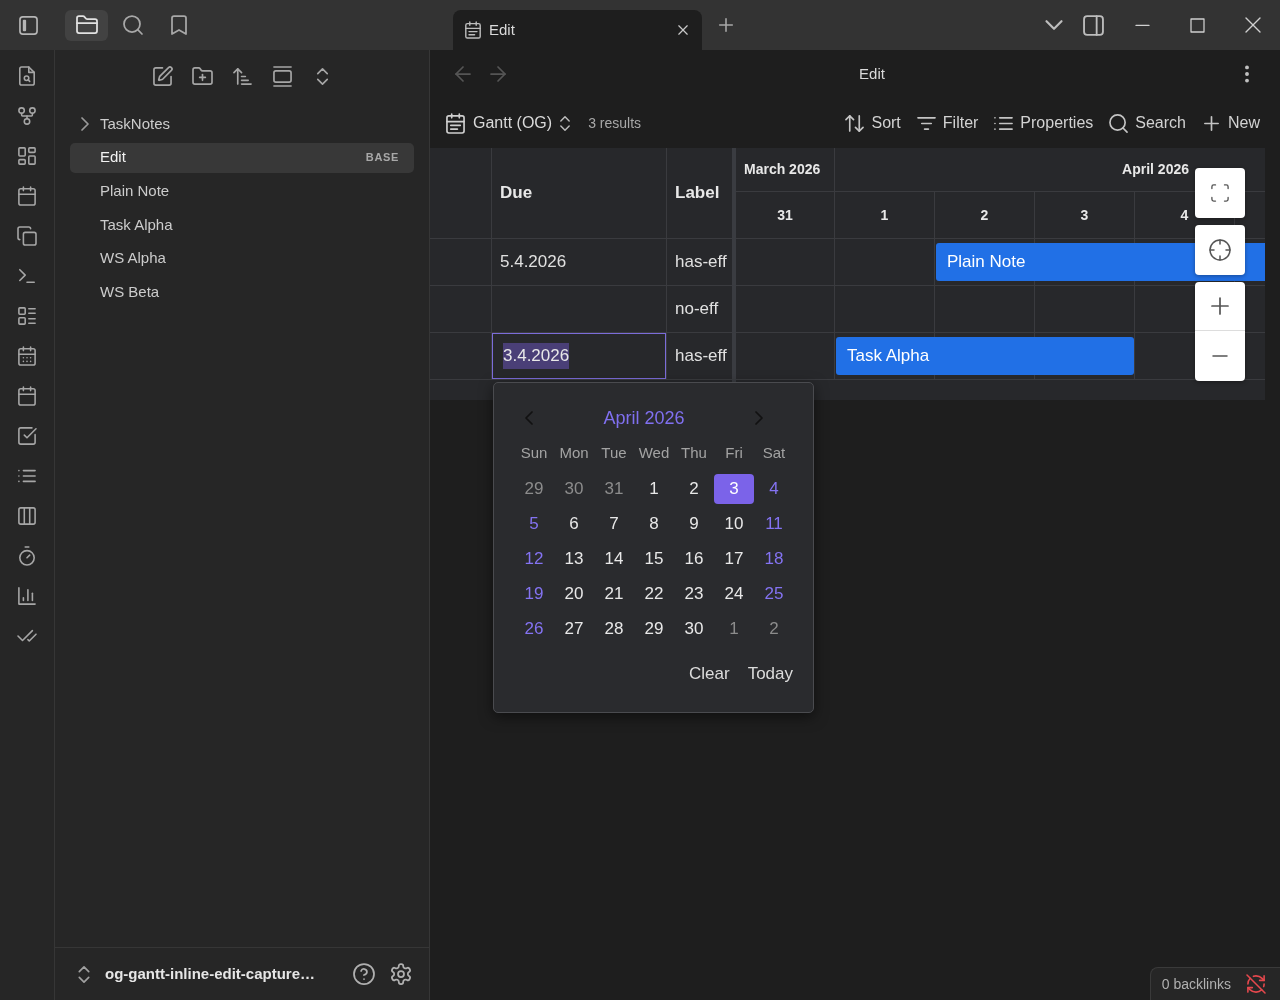 The image size is (1280, 1000). Describe the element at coordinates (614, 488) in the screenshot. I see `calendar-day: 31` at that location.